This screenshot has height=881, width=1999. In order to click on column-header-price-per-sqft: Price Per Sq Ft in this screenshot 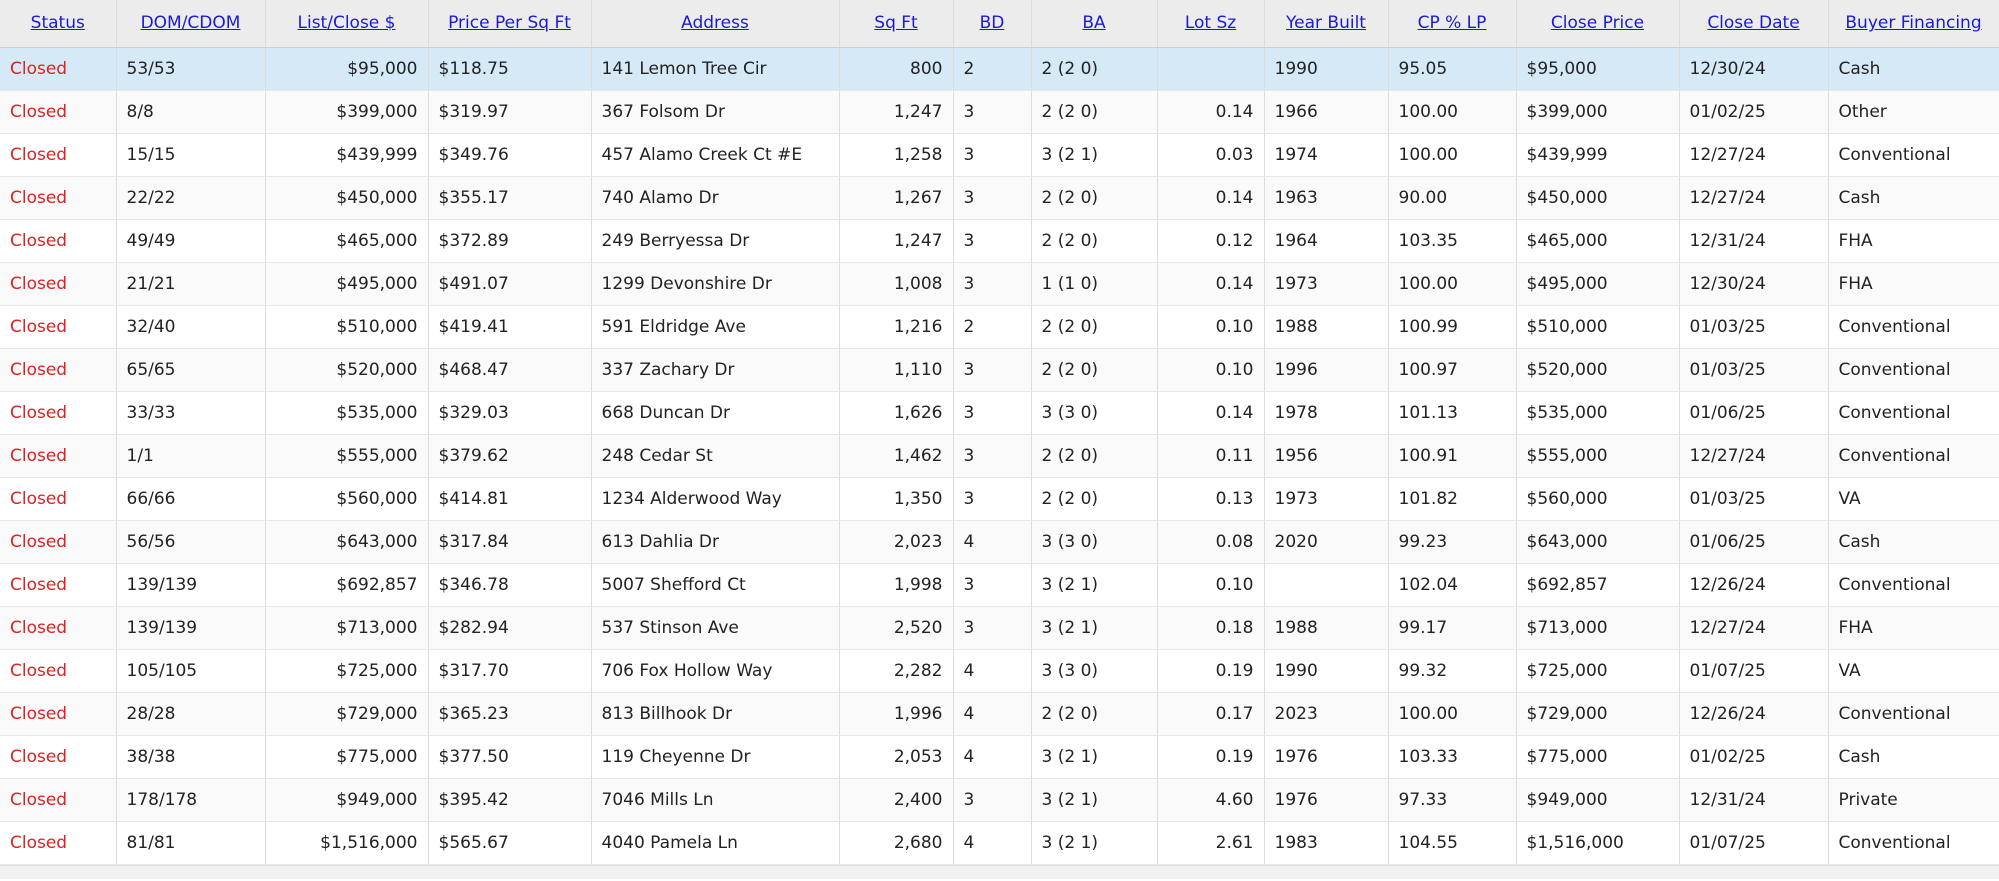, I will do `click(510, 24)`.